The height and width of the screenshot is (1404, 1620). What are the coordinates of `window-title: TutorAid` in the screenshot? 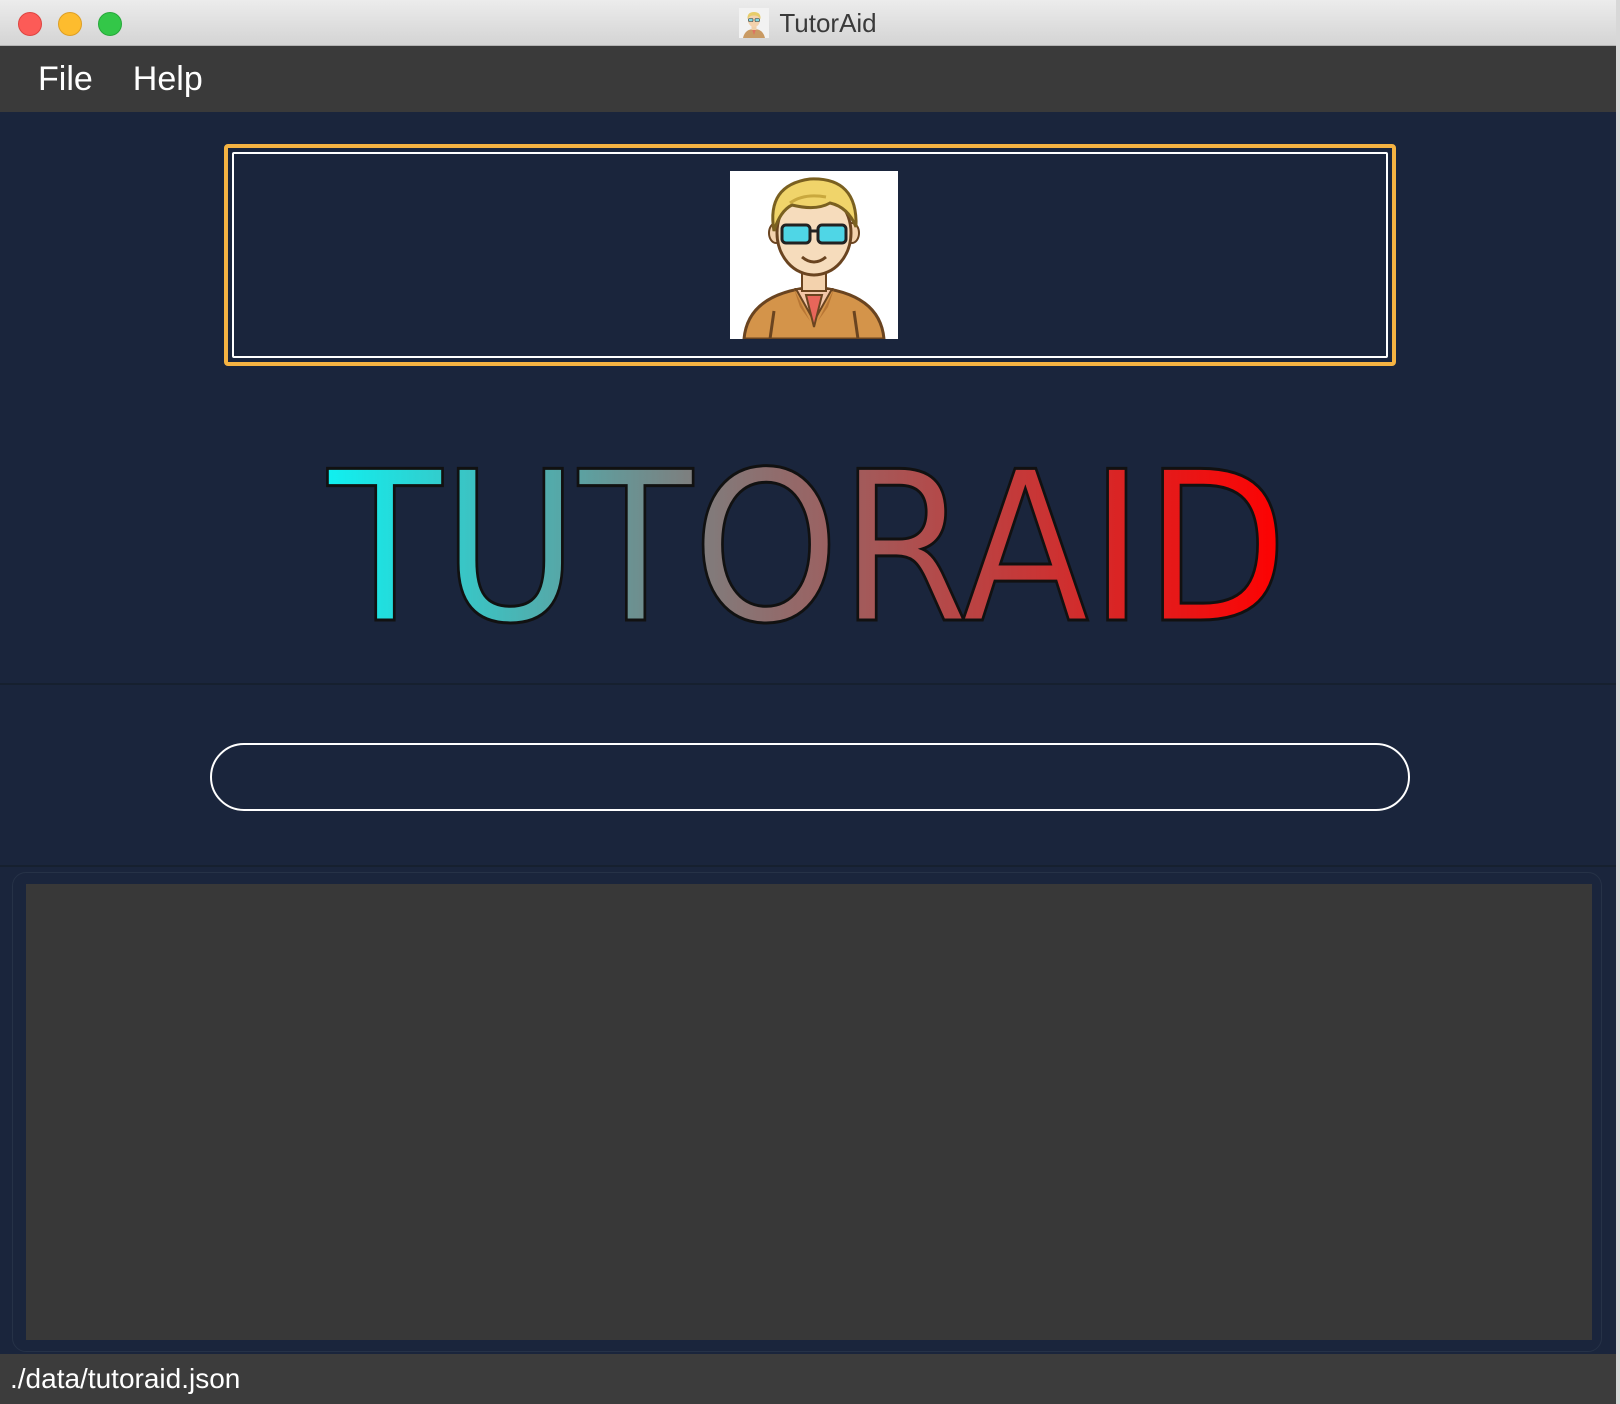 It's located at (828, 22).